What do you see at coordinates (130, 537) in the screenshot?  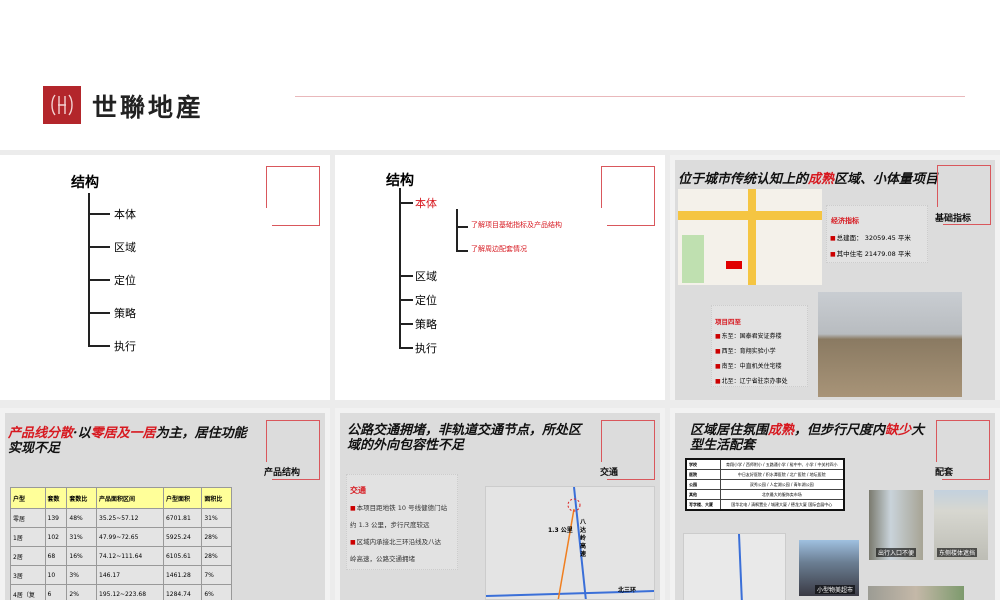 I see `table-cell: 47.99~72.65` at bounding box center [130, 537].